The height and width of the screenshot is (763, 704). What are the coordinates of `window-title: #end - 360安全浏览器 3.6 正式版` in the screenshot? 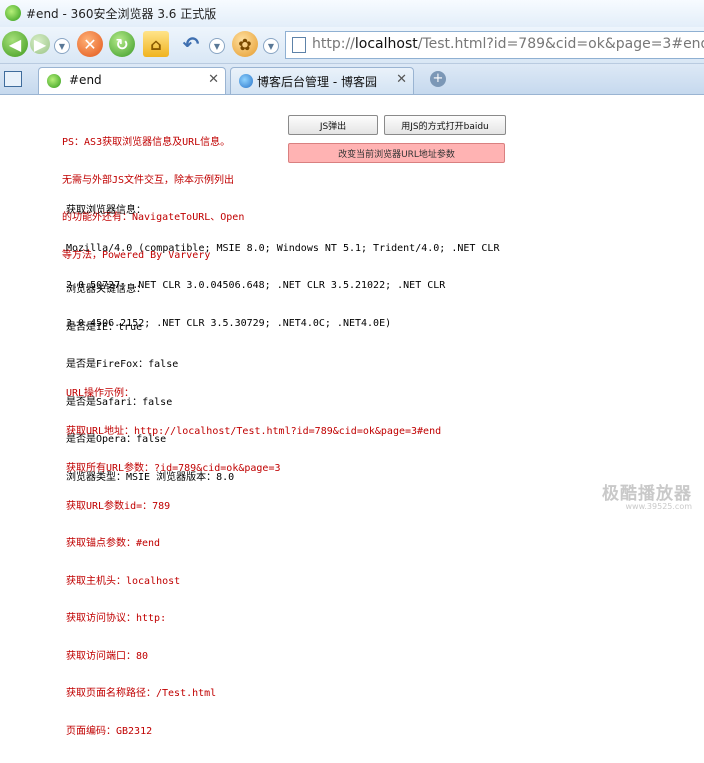 It's located at (121, 14).